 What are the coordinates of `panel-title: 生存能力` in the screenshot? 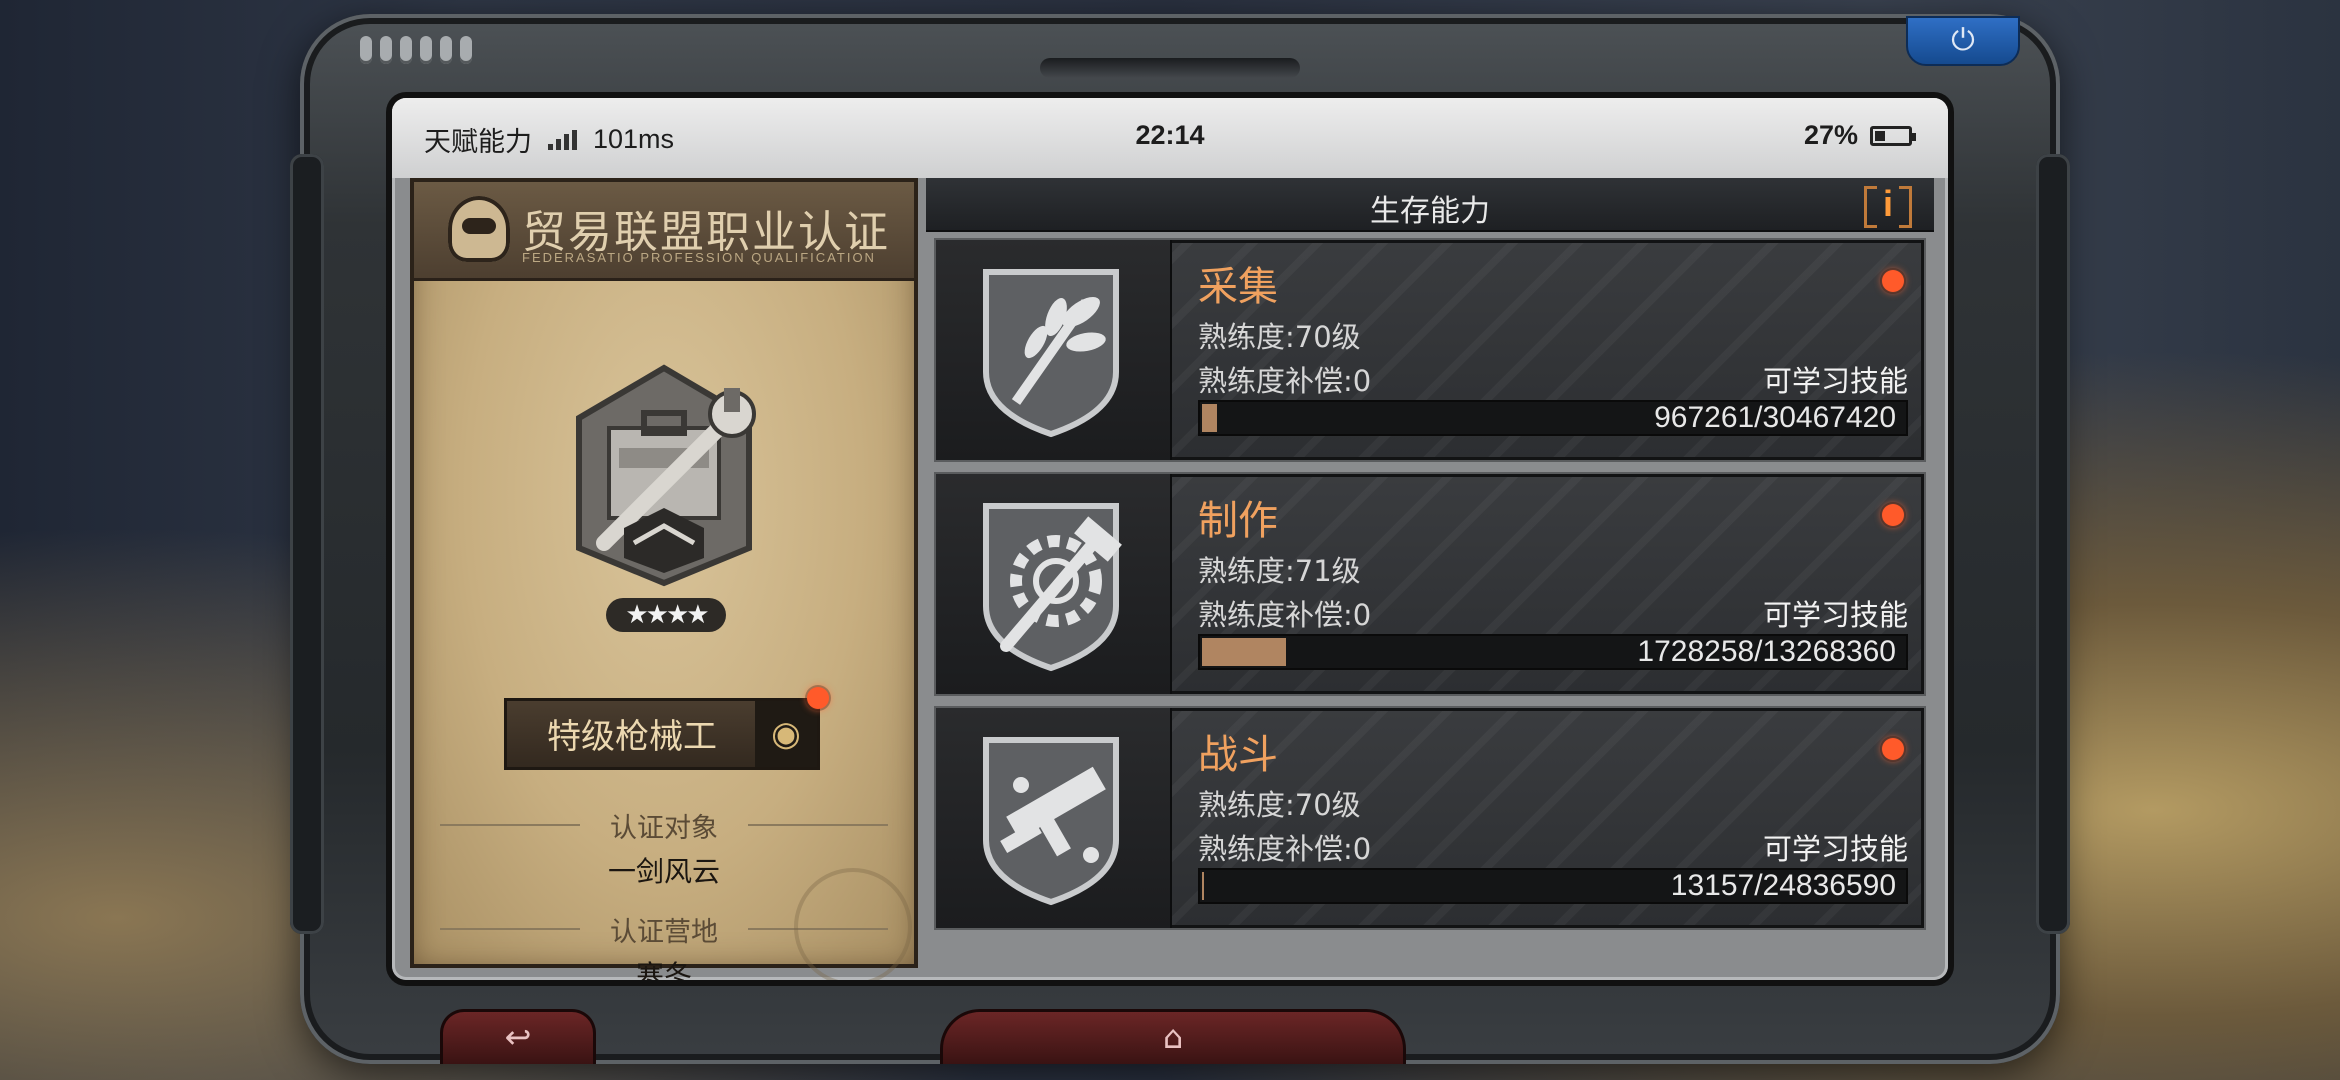 It's located at (1430, 211).